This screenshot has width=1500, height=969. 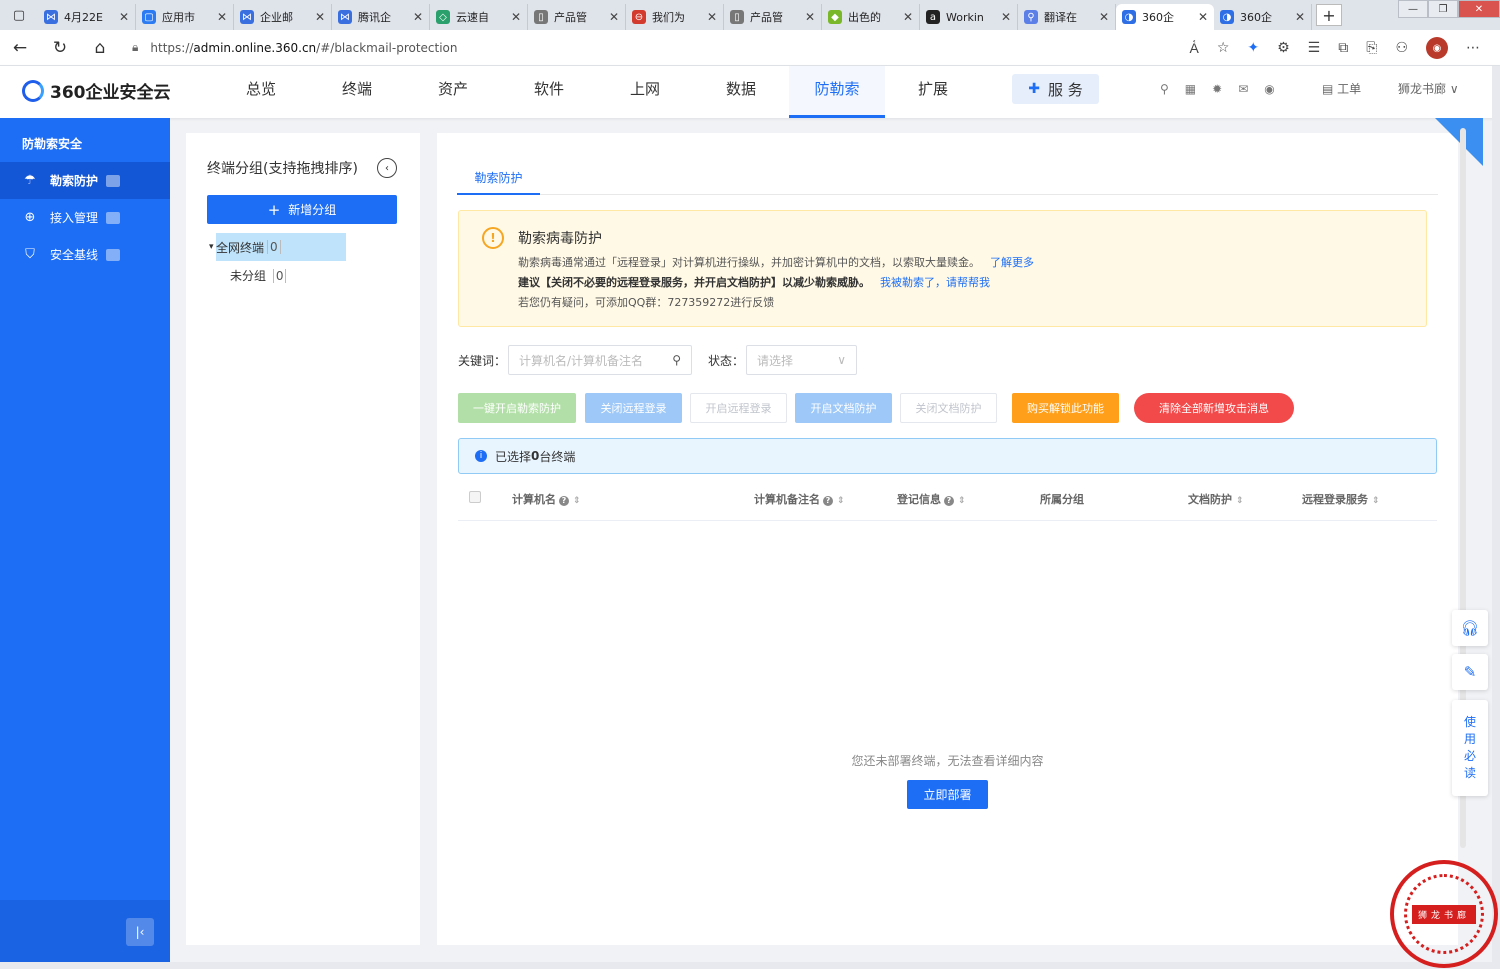 What do you see at coordinates (1216, 499) in the screenshot?
I see `column-document-protection: 文档防护 ⇕` at bounding box center [1216, 499].